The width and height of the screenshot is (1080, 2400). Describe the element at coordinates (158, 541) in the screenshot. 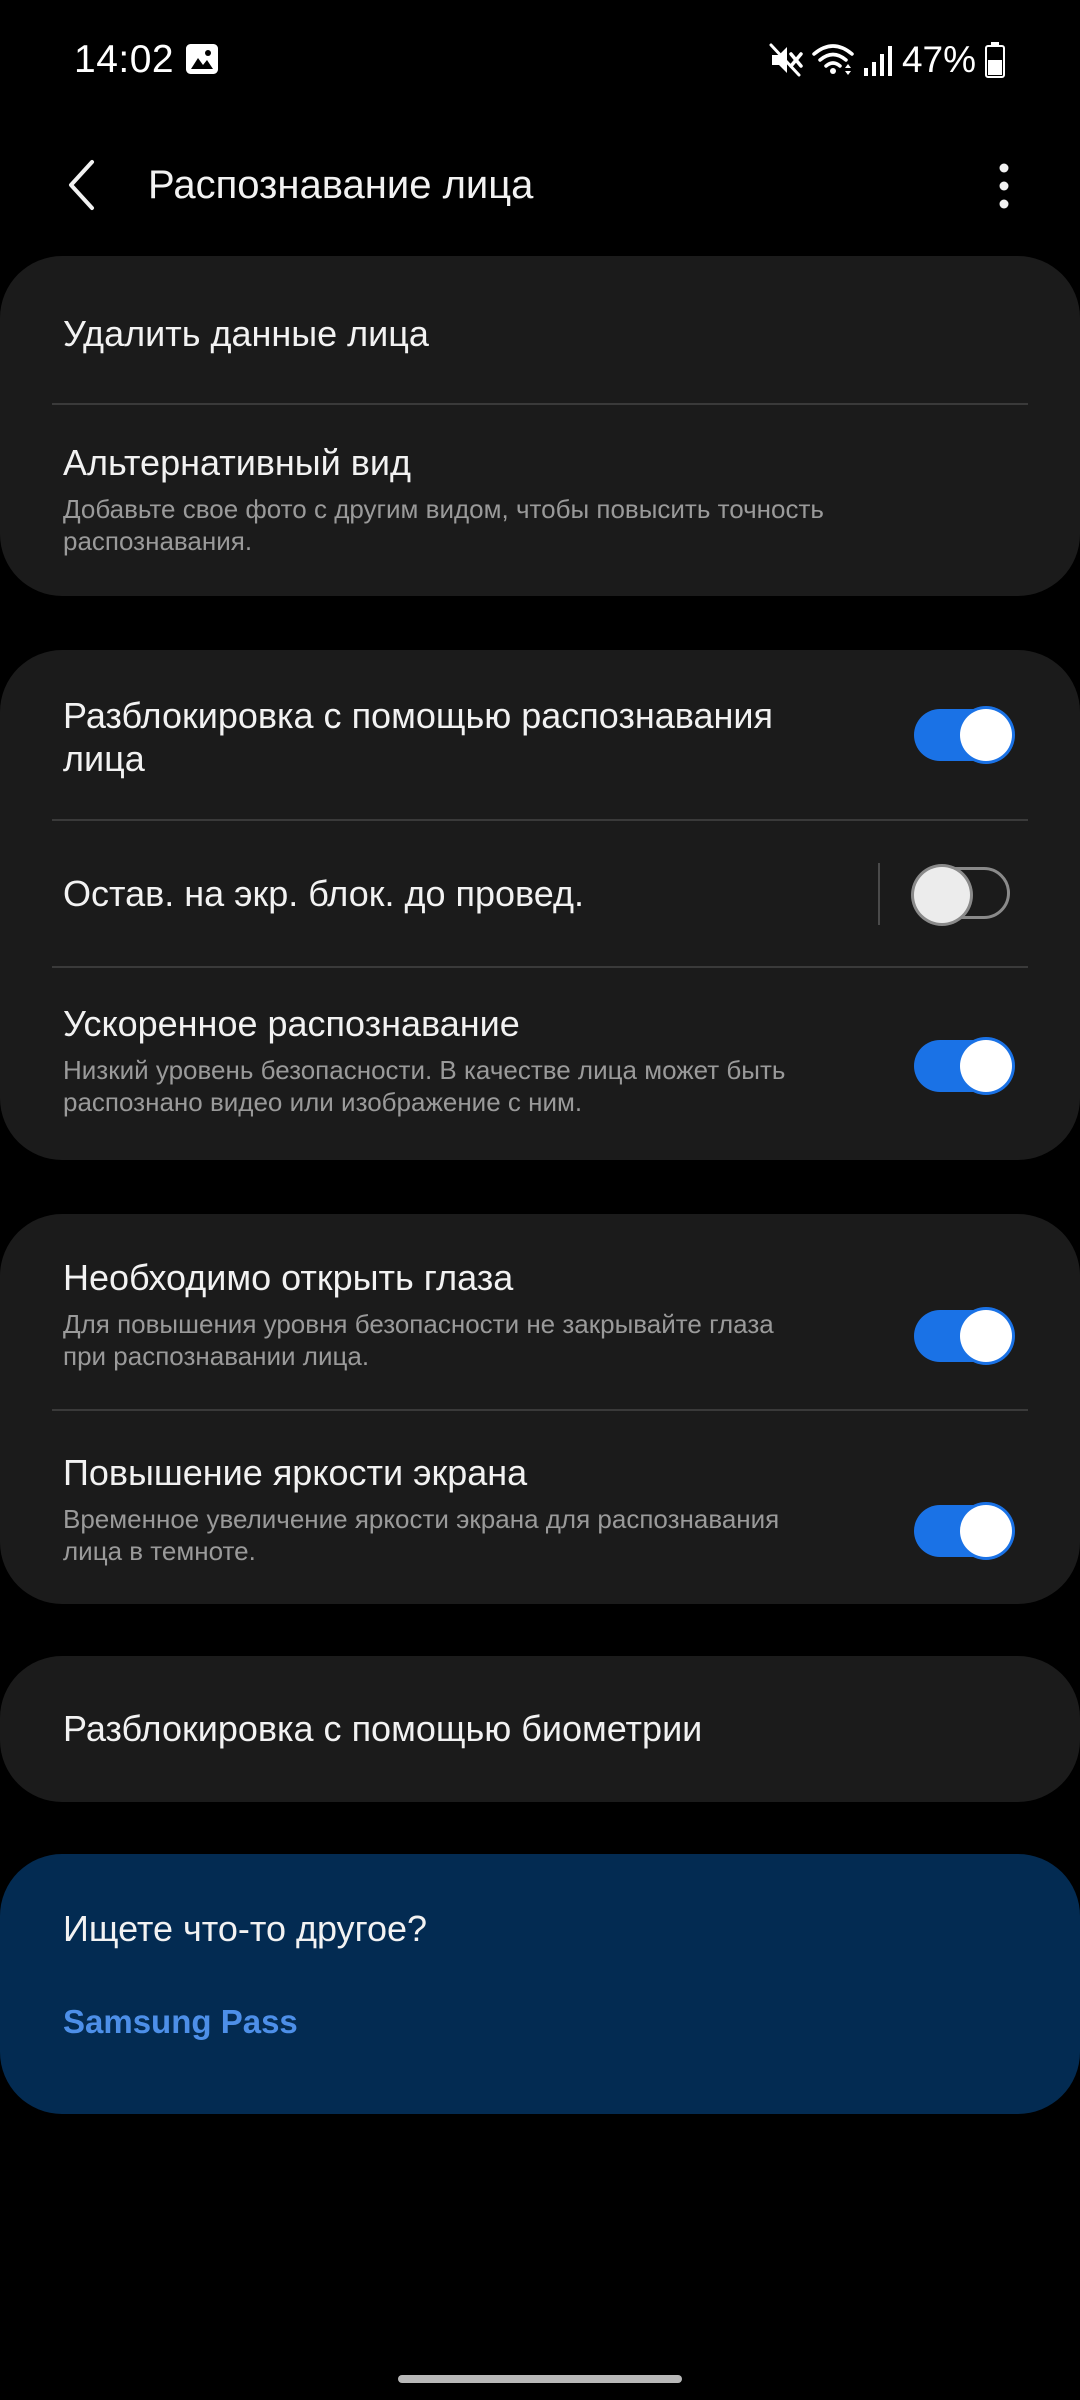

I see `alternative-look-subtitle-line2: распознавания.` at that location.